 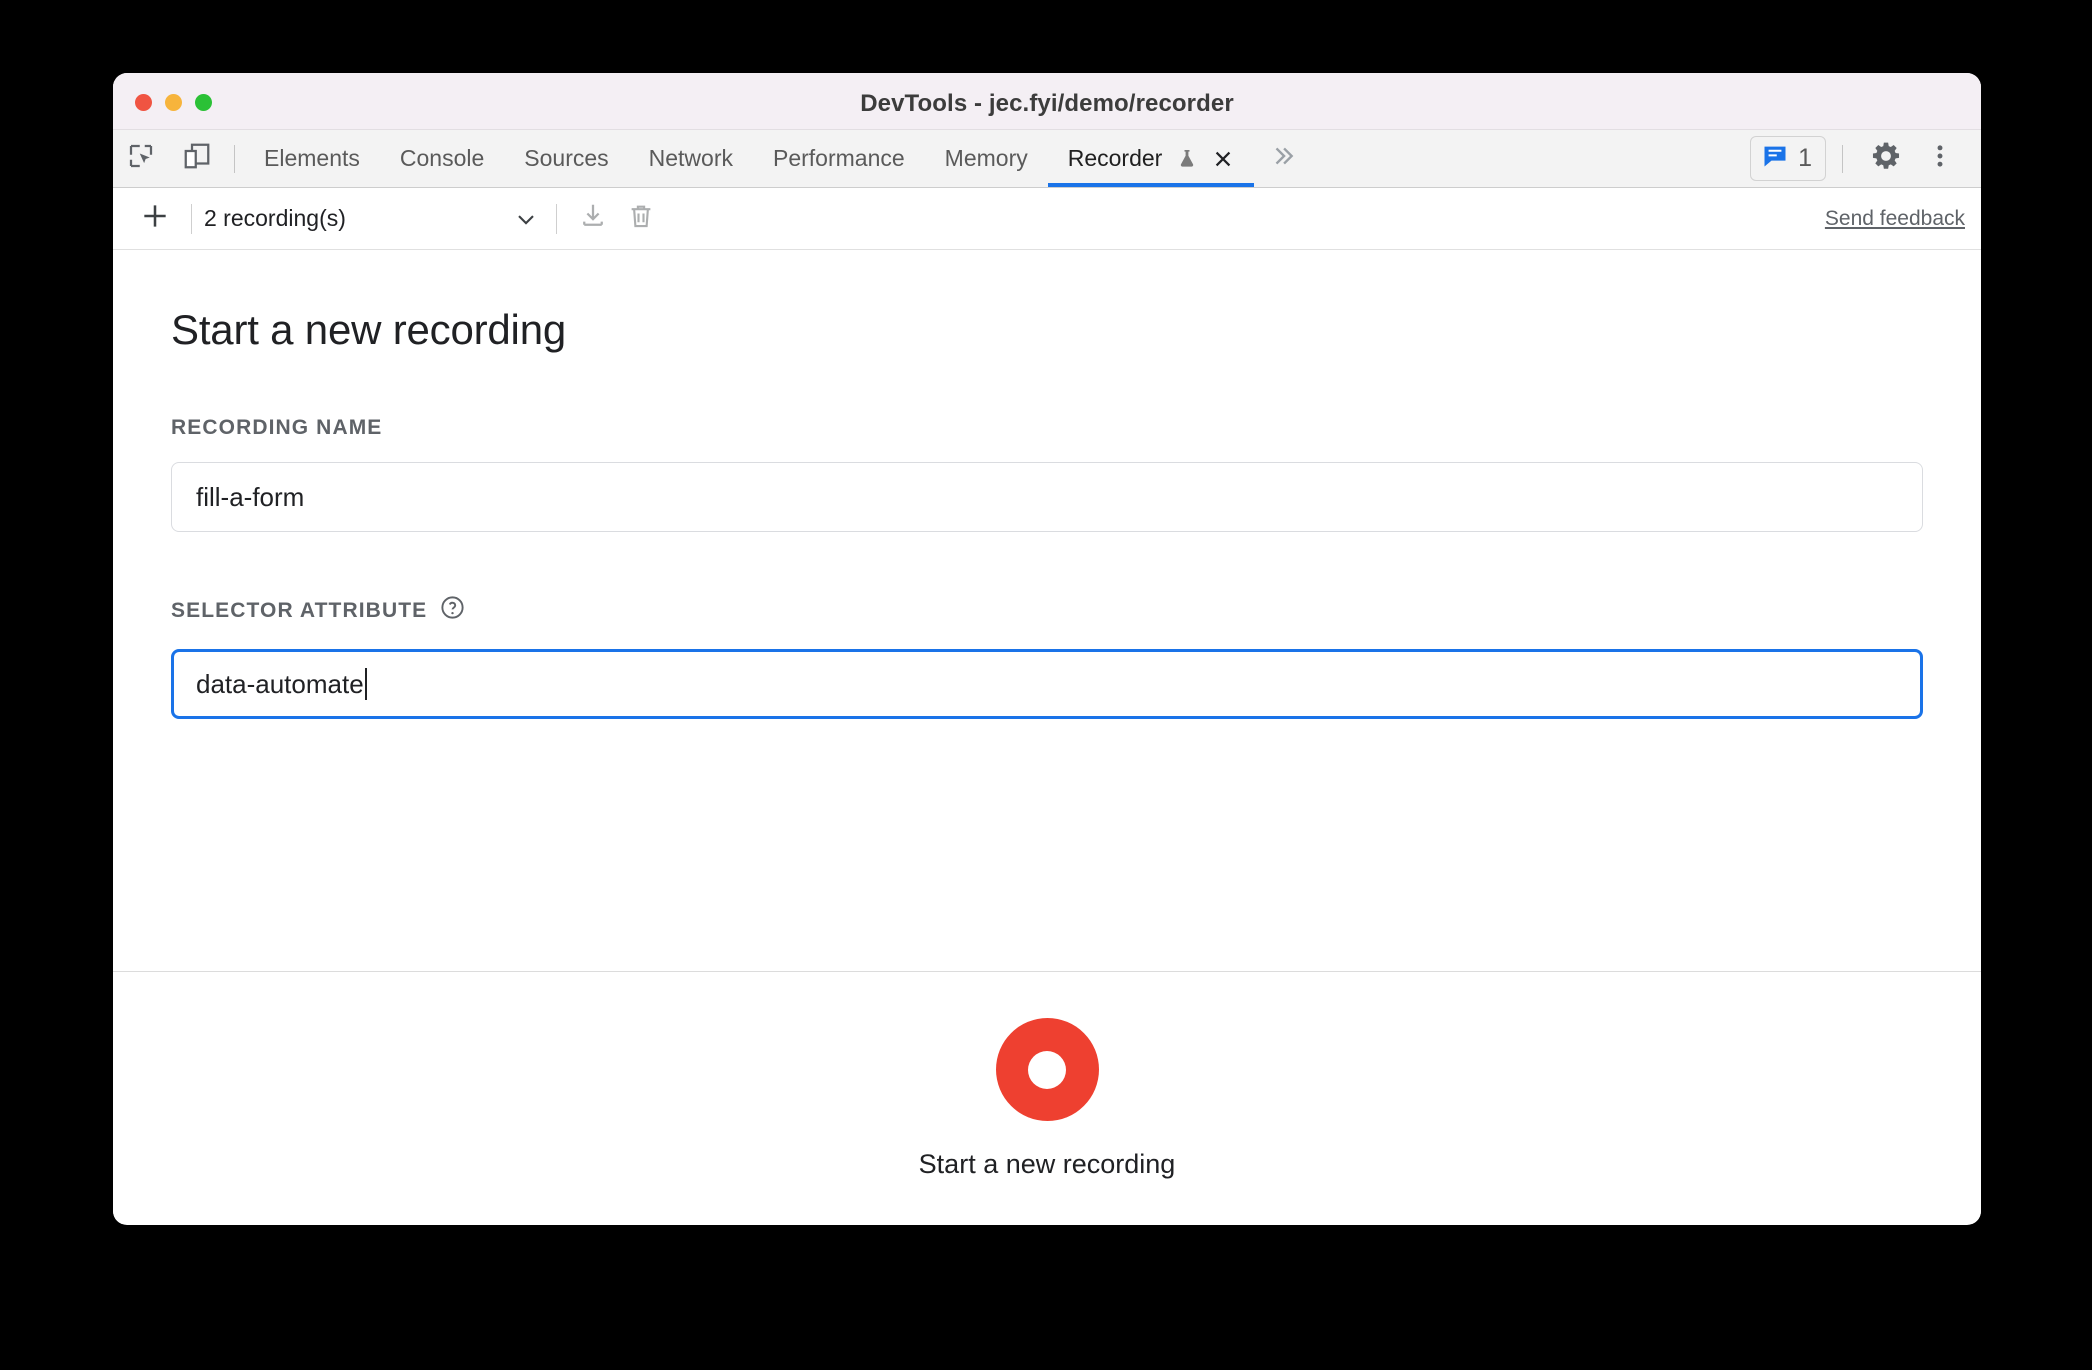 I want to click on tab-console: Console, so click(x=442, y=158).